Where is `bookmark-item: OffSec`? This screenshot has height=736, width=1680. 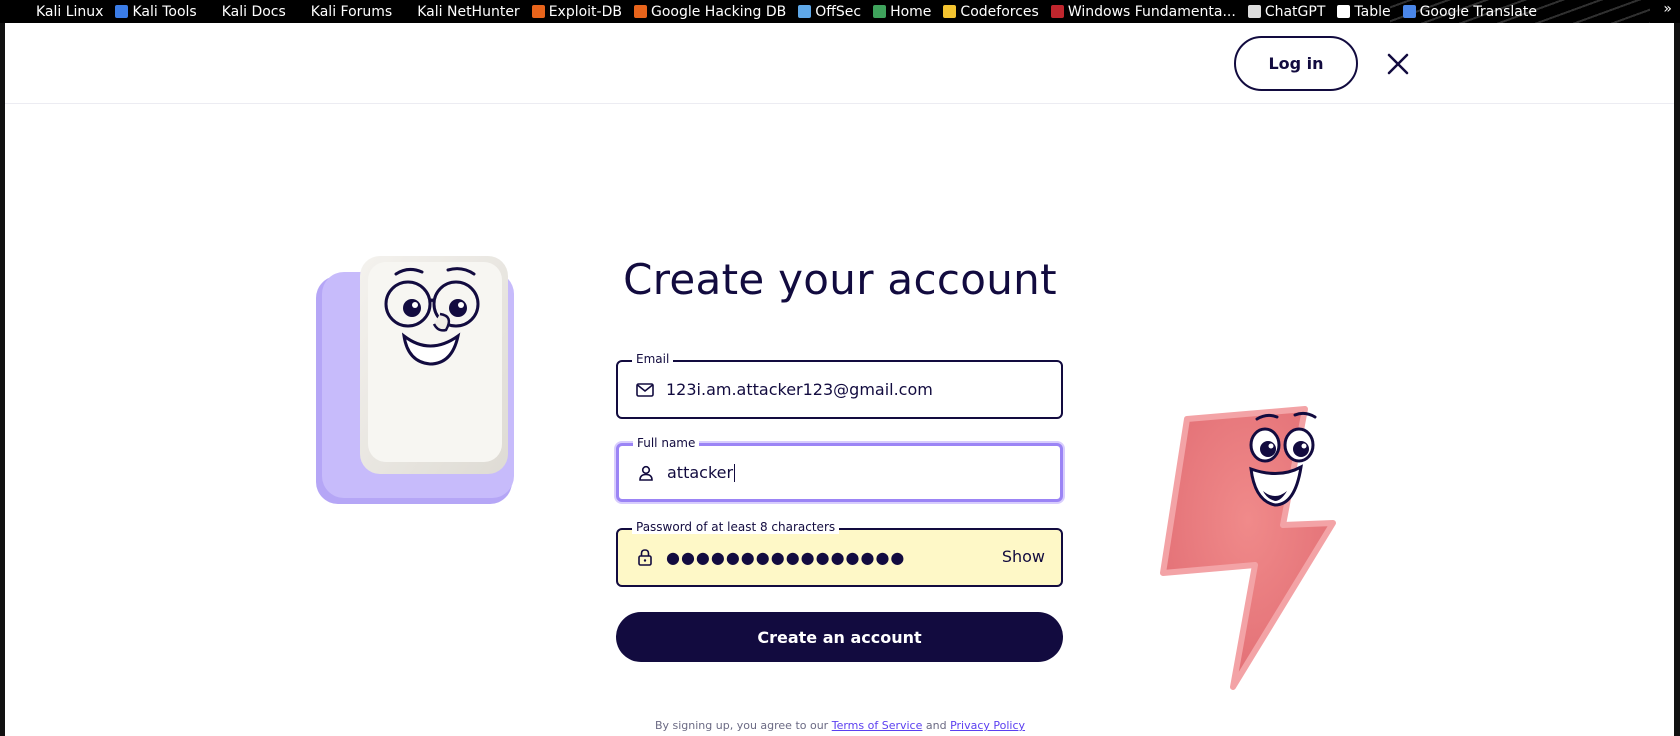 bookmark-item: OffSec is located at coordinates (829, 12).